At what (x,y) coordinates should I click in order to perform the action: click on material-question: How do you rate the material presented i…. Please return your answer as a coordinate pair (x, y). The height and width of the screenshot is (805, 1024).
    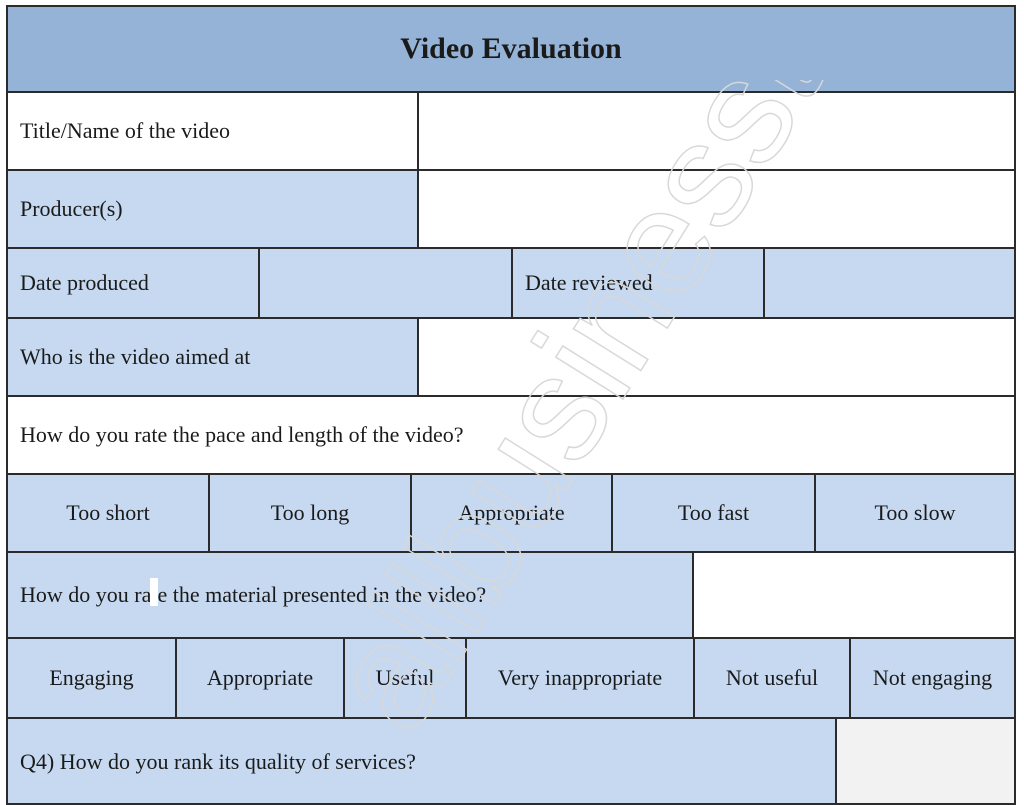
    Looking at the image, I should click on (351, 596).